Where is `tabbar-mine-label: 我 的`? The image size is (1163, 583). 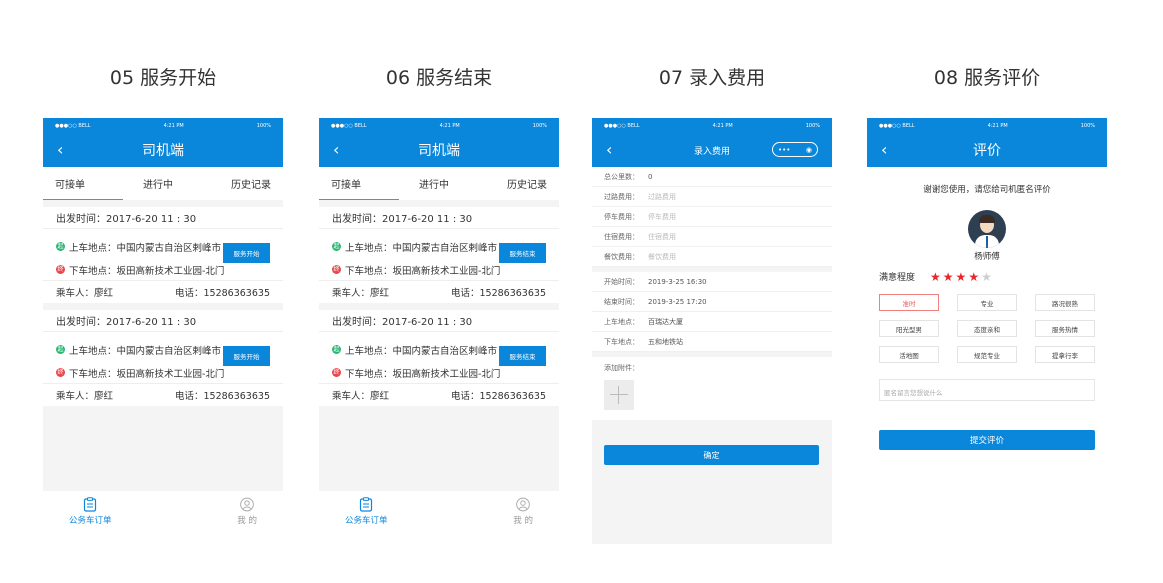
tabbar-mine-label: 我 的 is located at coordinates (523, 520).